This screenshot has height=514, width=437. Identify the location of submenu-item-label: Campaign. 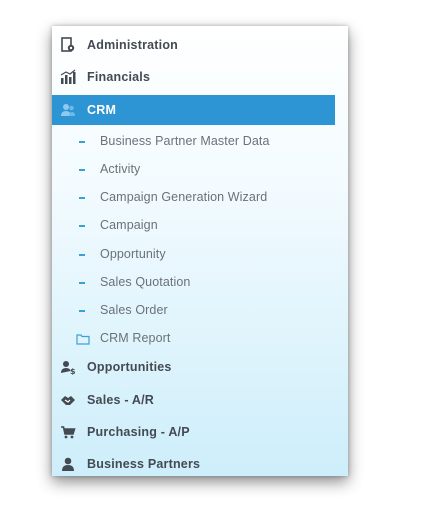
(129, 225).